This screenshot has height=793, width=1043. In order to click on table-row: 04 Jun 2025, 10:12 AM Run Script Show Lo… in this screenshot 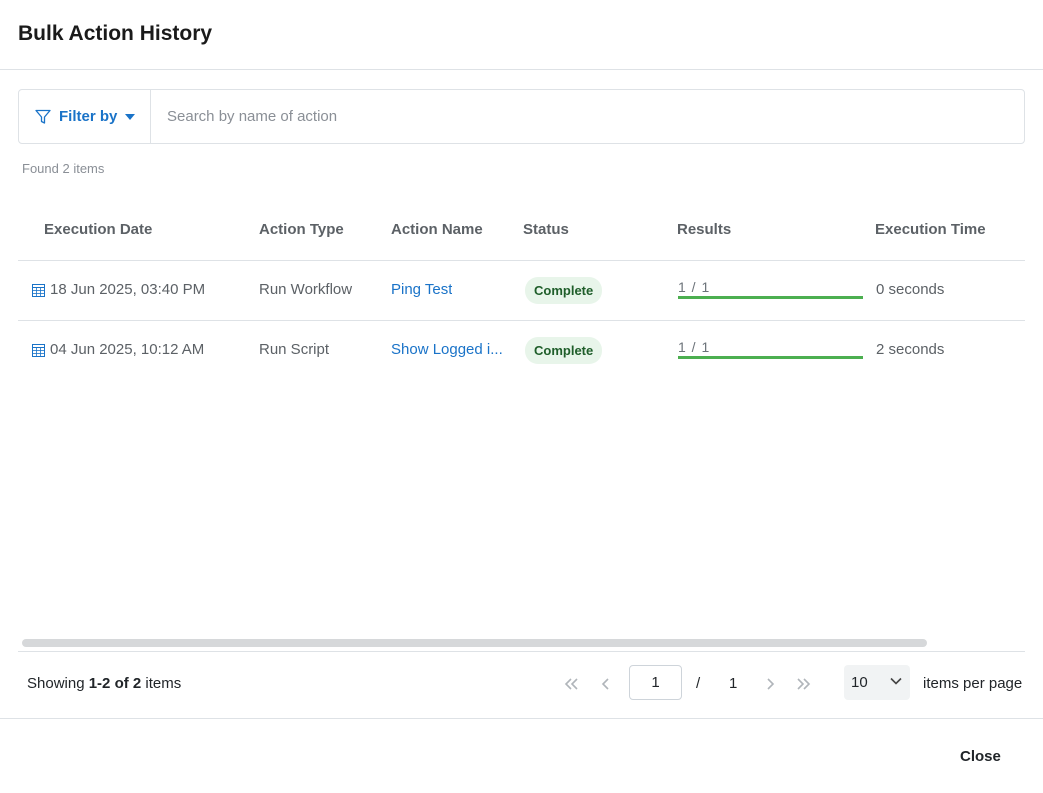, I will do `click(521, 350)`.